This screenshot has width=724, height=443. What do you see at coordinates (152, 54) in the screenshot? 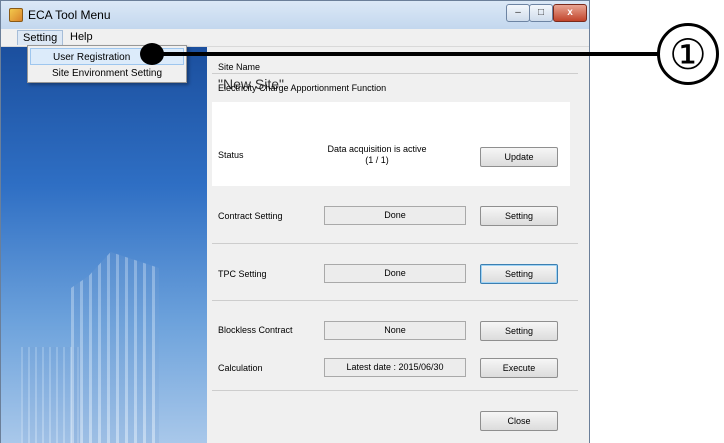
I see `callout-pointer-dot` at bounding box center [152, 54].